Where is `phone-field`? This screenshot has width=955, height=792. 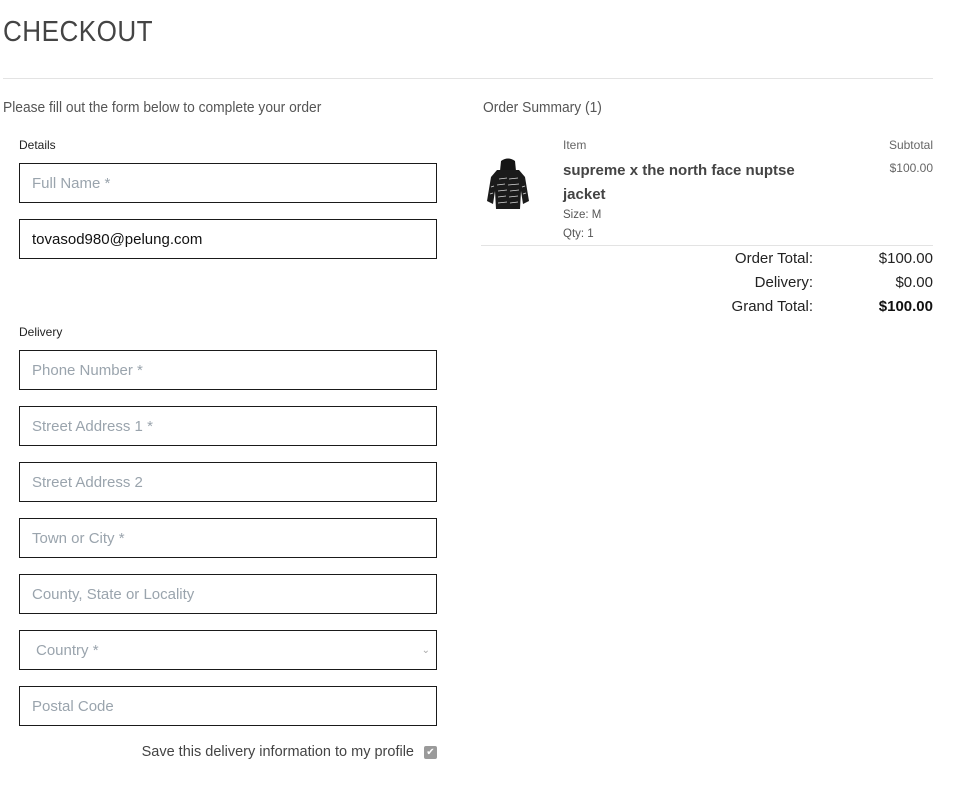
phone-field is located at coordinates (228, 370).